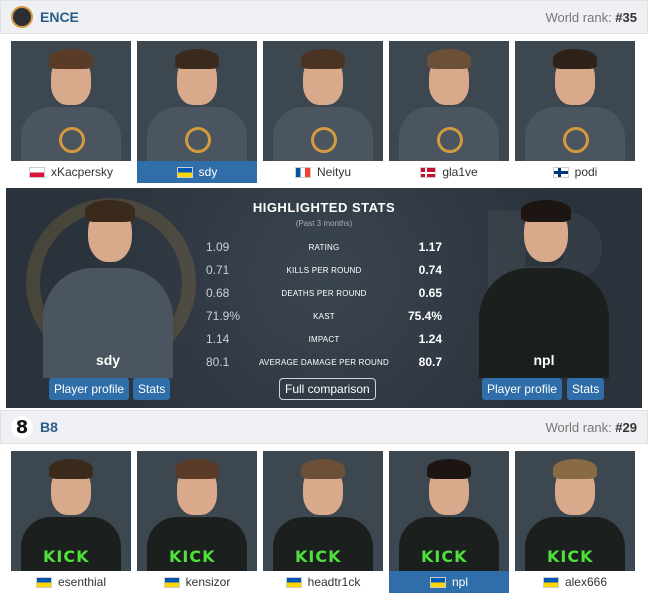  Describe the element at coordinates (108, 360) in the screenshot. I see `left-player-name: sdy` at that location.